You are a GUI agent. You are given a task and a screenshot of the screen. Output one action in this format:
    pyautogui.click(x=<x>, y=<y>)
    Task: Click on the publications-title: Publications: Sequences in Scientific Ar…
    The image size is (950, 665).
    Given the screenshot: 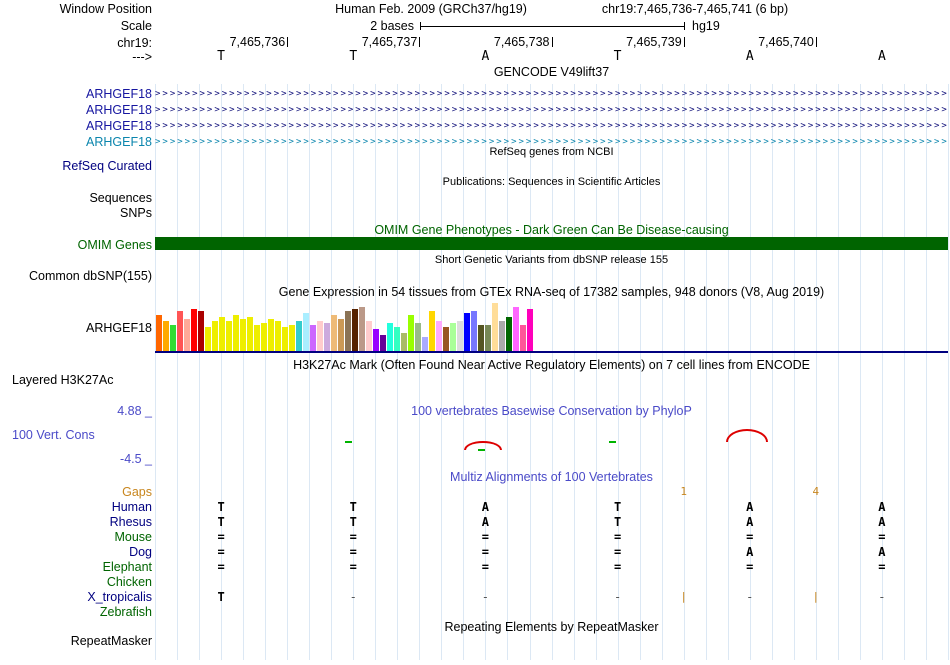 What is the action you would take?
    pyautogui.click(x=551, y=182)
    